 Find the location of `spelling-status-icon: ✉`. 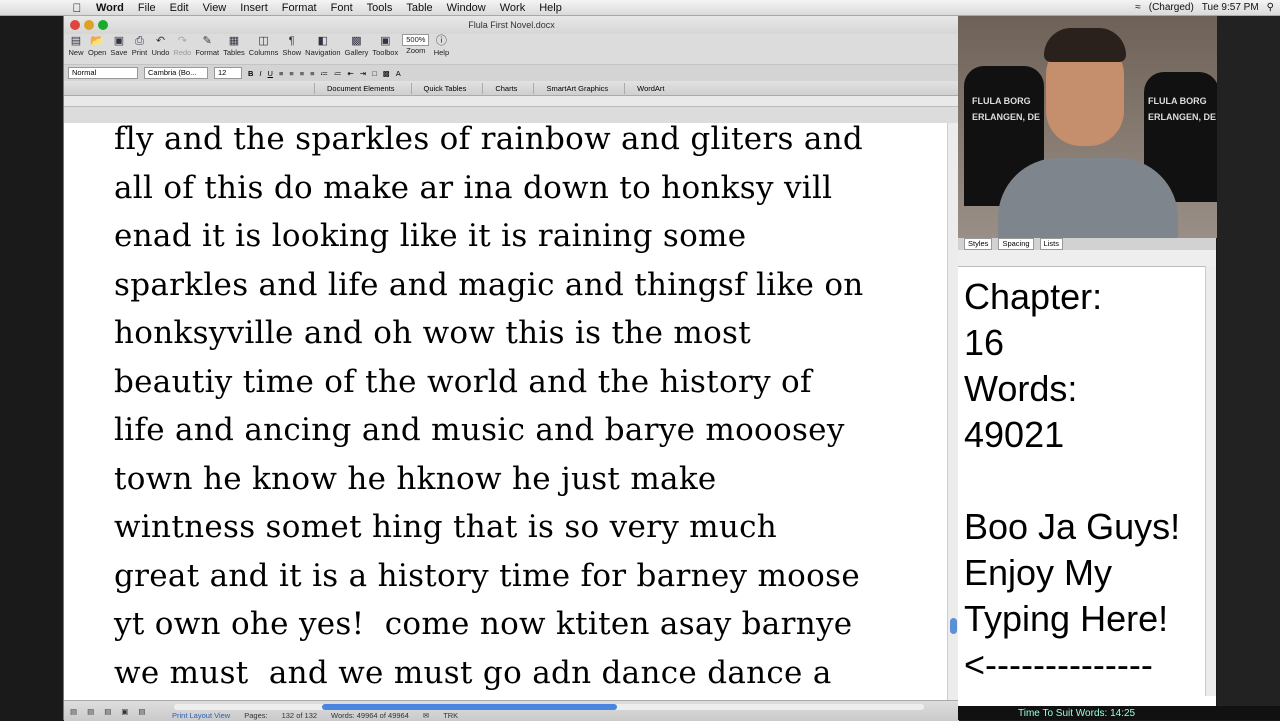

spelling-status-icon: ✉ is located at coordinates (426, 715).